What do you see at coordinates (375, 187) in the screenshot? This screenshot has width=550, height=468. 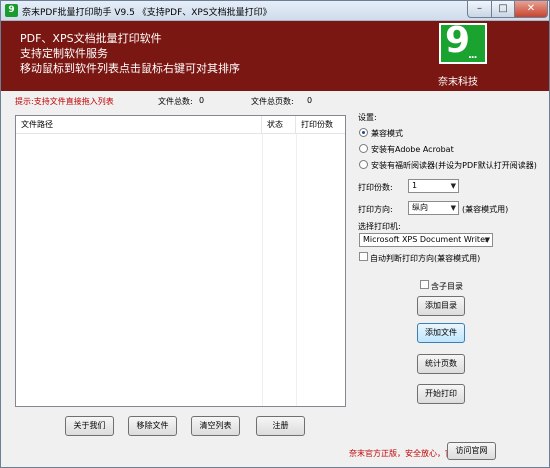 I see `copies-label: 打印份数:` at bounding box center [375, 187].